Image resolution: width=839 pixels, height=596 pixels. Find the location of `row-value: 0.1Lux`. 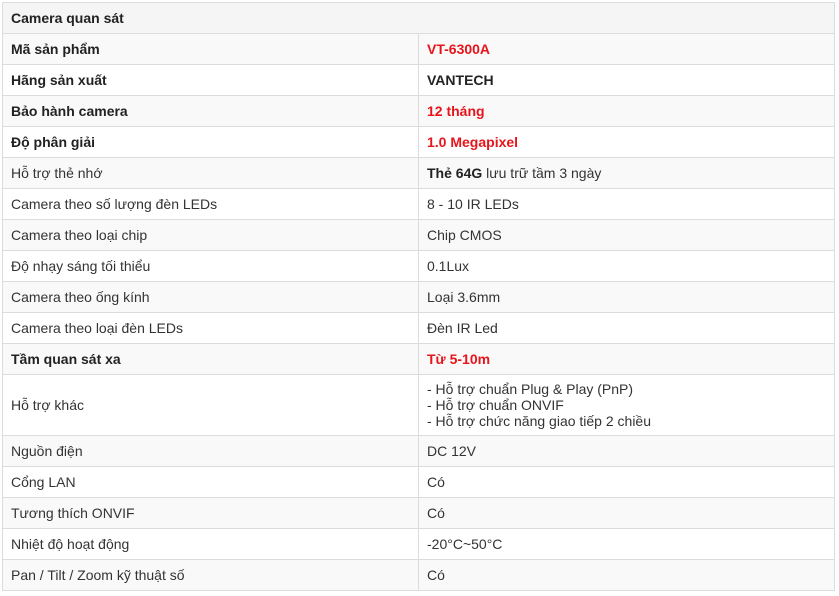

row-value: 0.1Lux is located at coordinates (626, 266).